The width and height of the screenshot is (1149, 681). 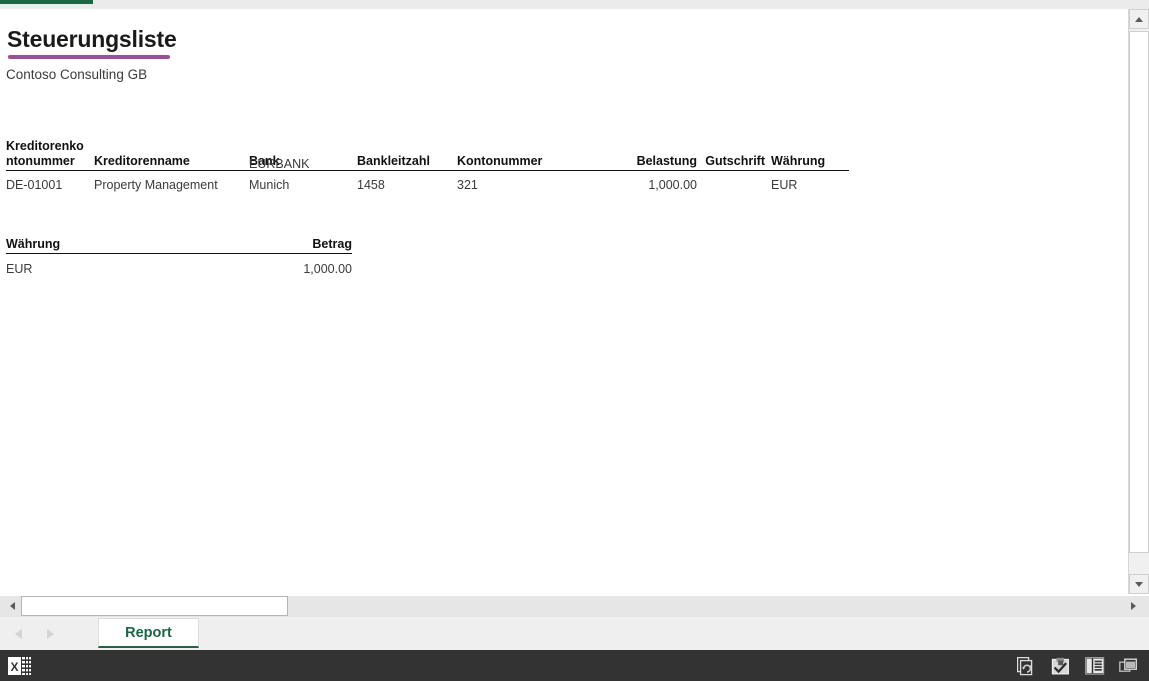 I want to click on scroll-left-button, so click(x=12, y=606).